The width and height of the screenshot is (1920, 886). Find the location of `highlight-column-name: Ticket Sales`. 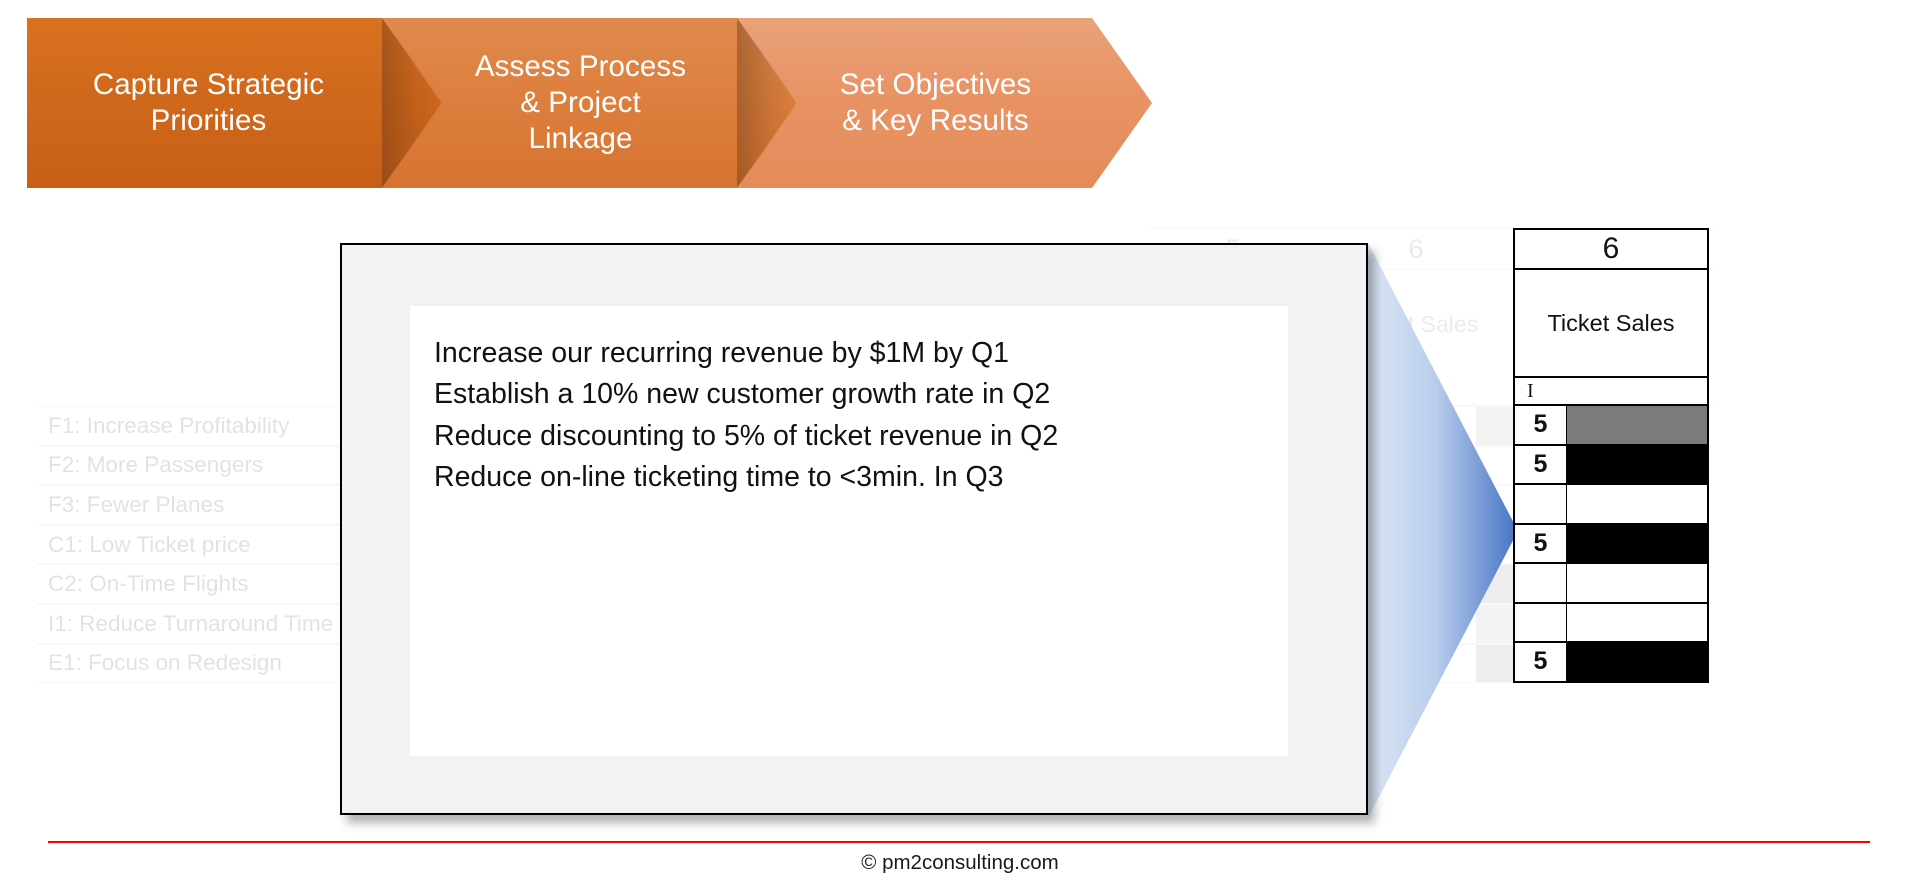

highlight-column-name: Ticket Sales is located at coordinates (1611, 324).